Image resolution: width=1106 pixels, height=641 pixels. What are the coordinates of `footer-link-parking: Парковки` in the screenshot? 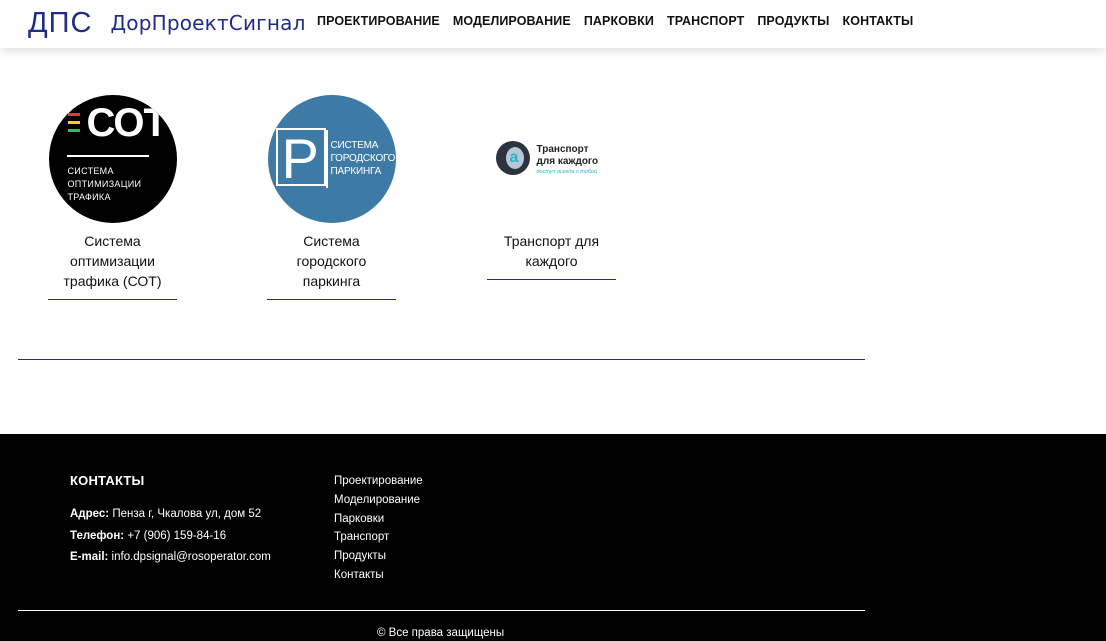 It's located at (378, 519).